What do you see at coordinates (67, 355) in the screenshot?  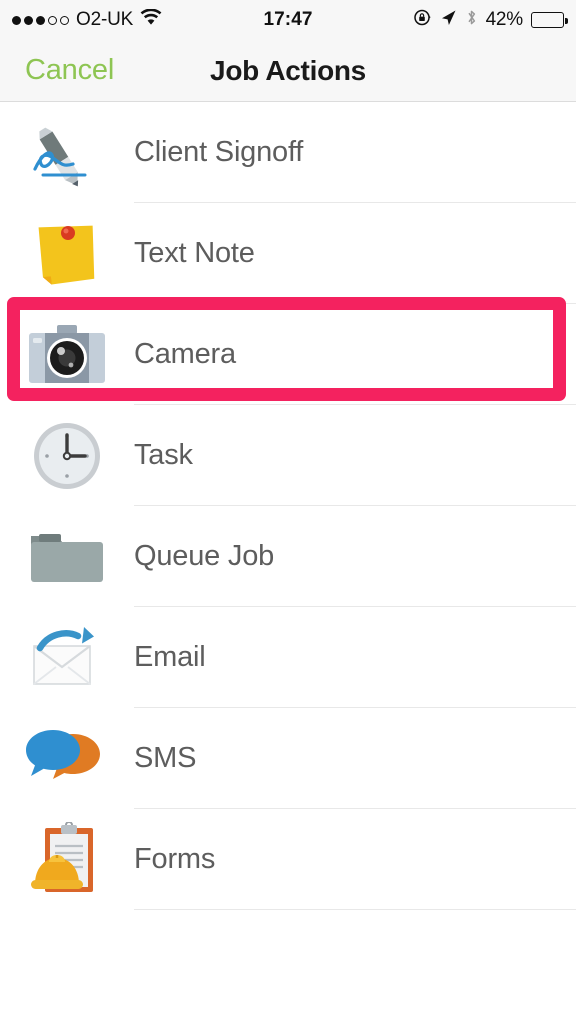 I see `camera-icon` at bounding box center [67, 355].